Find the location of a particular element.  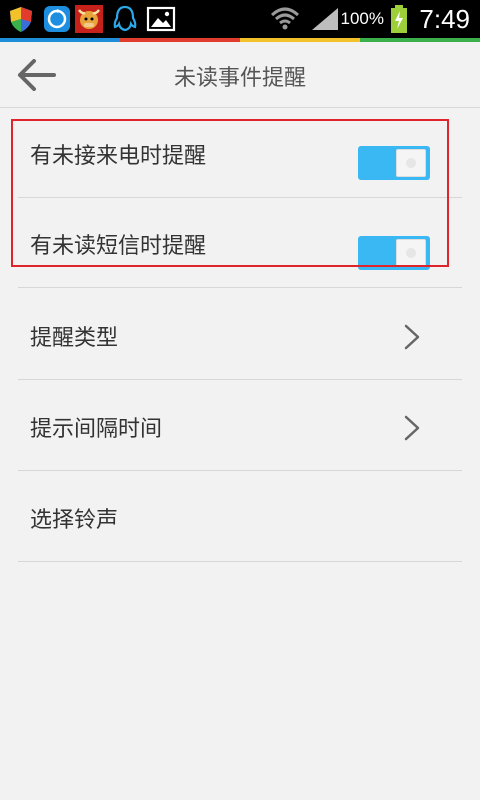

status-bar: 100% 7:49 is located at coordinates (240, 19).